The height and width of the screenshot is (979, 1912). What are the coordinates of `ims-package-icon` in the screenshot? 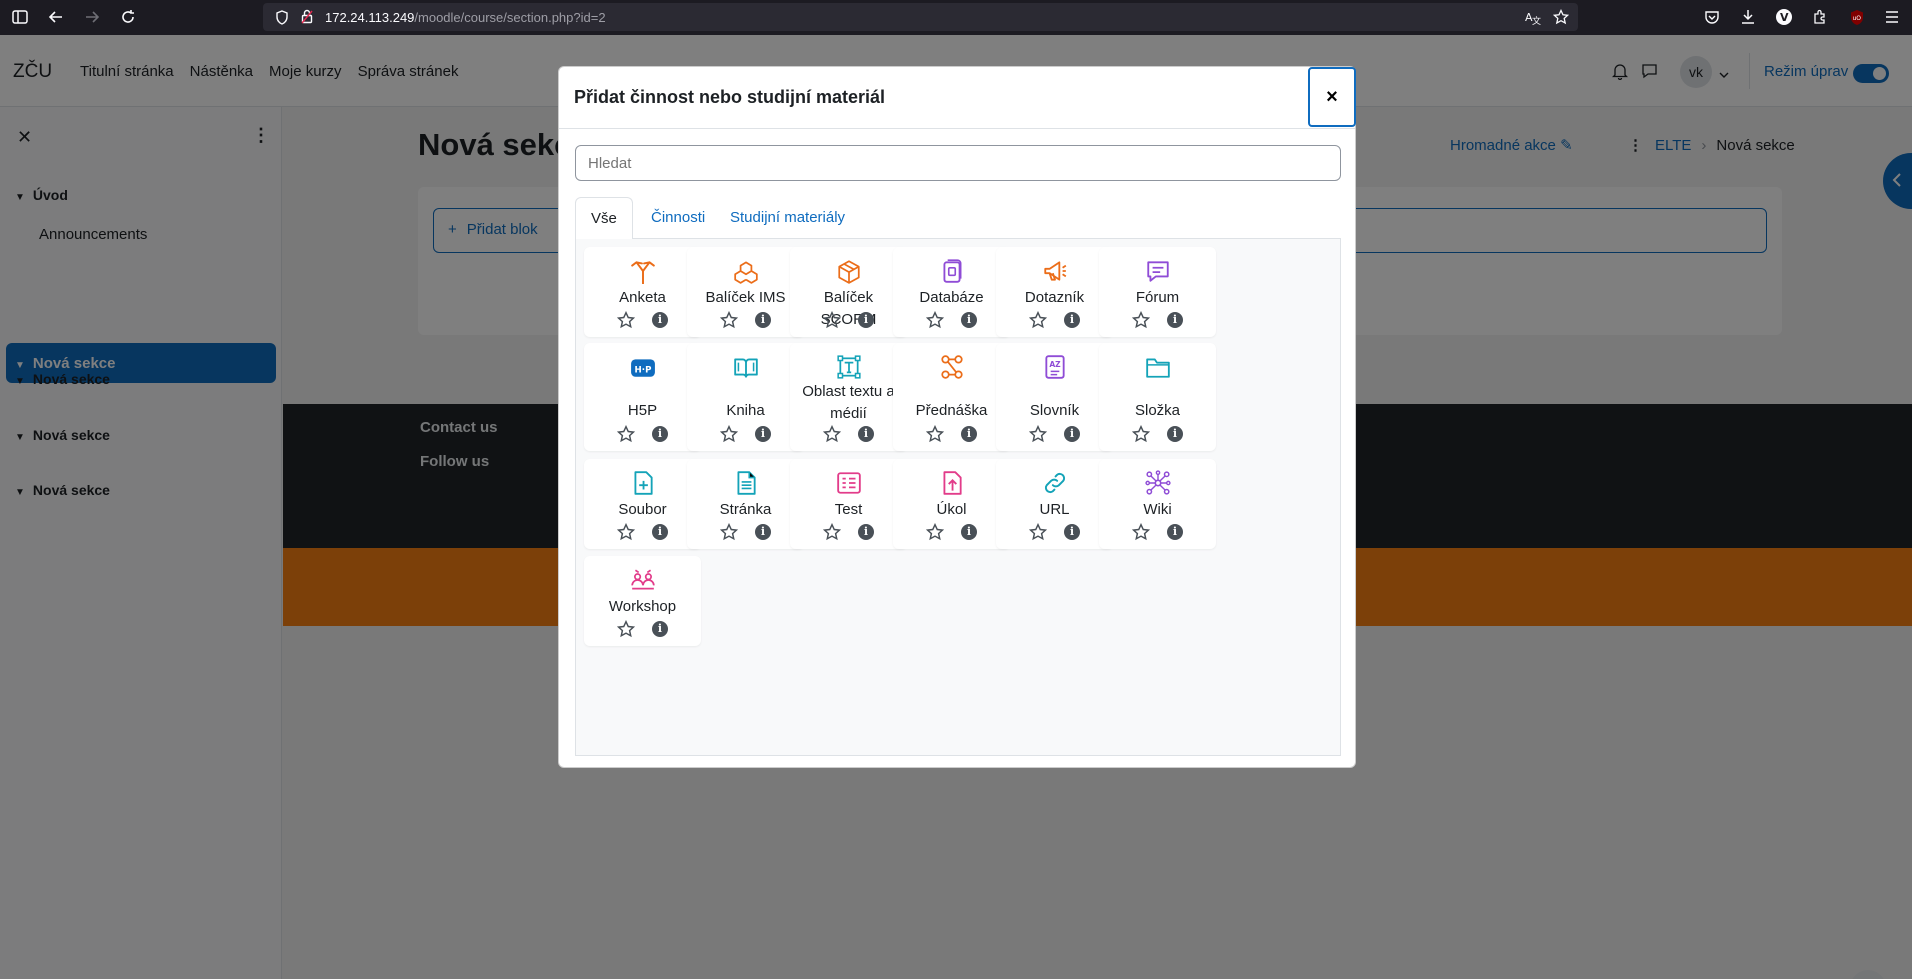 It's located at (745, 272).